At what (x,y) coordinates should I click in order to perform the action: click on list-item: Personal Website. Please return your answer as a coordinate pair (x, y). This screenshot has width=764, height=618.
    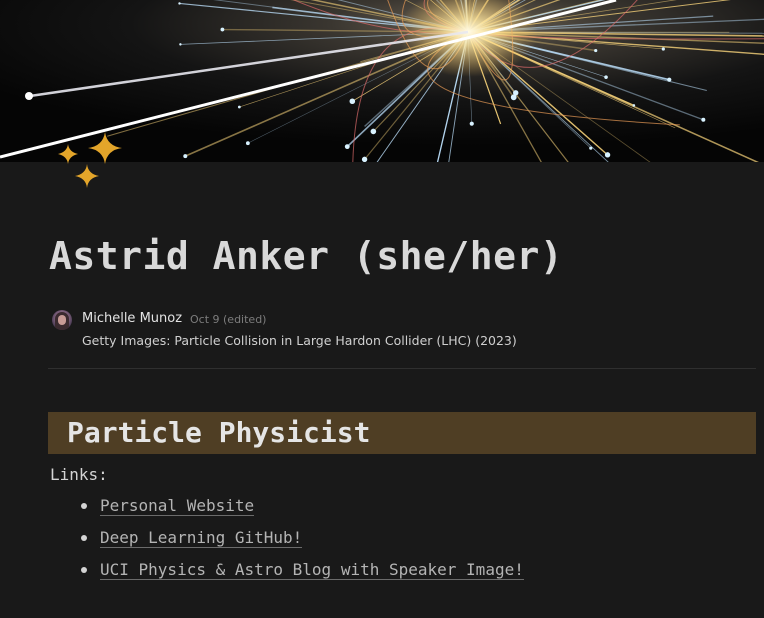
    Looking at the image, I should click on (287, 508).